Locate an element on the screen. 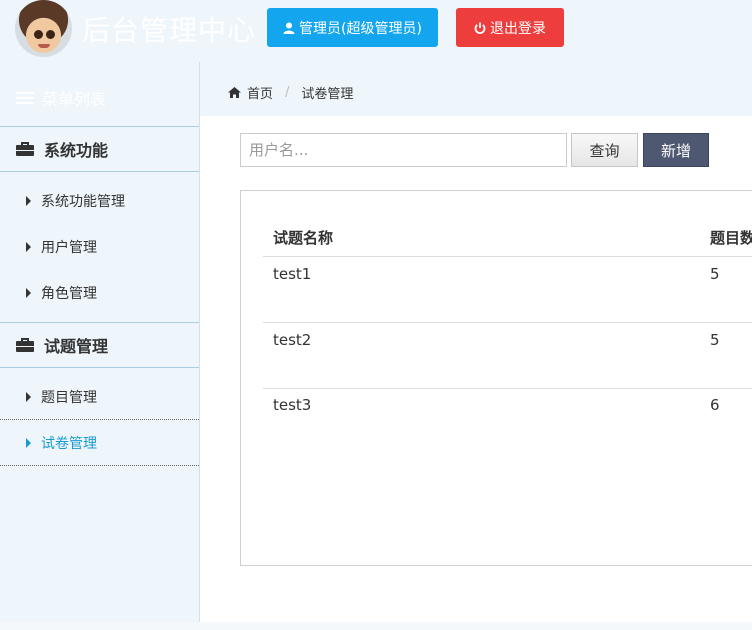 The height and width of the screenshot is (630, 752). sidebar-item-label: 题目管理 is located at coordinates (69, 397).